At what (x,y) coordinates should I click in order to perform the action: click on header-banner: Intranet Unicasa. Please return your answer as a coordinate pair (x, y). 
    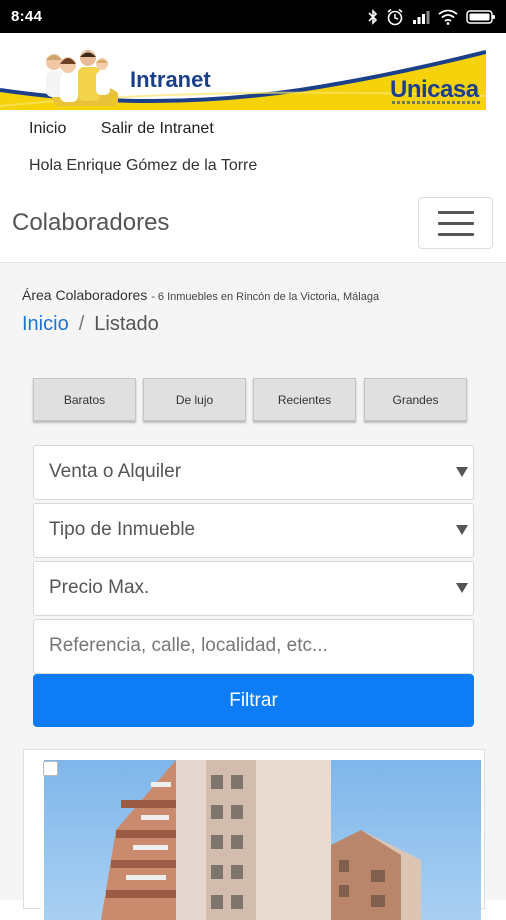
    Looking at the image, I should click on (243, 78).